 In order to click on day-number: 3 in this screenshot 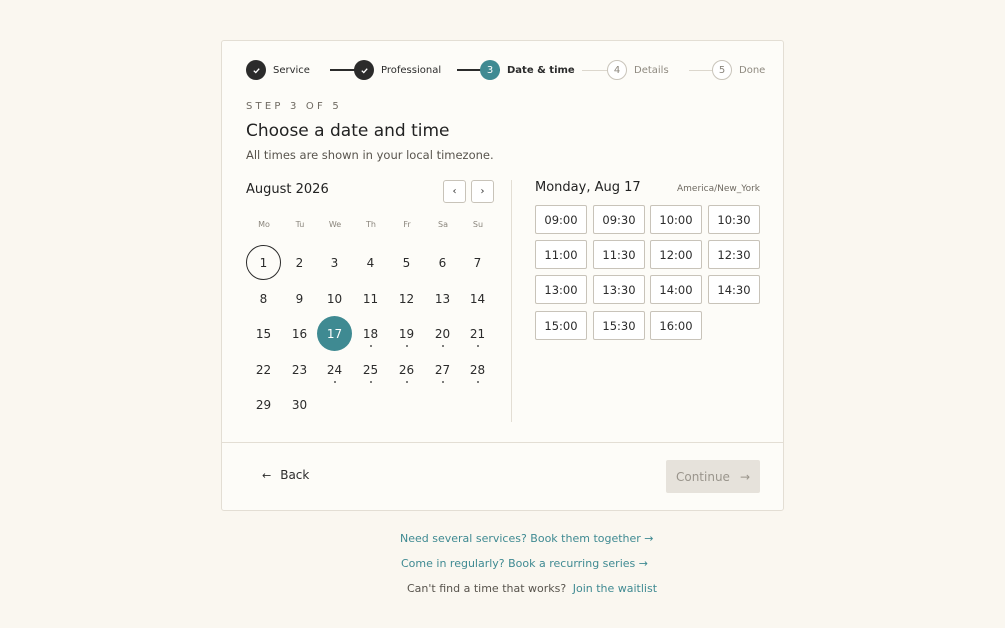, I will do `click(334, 262)`.